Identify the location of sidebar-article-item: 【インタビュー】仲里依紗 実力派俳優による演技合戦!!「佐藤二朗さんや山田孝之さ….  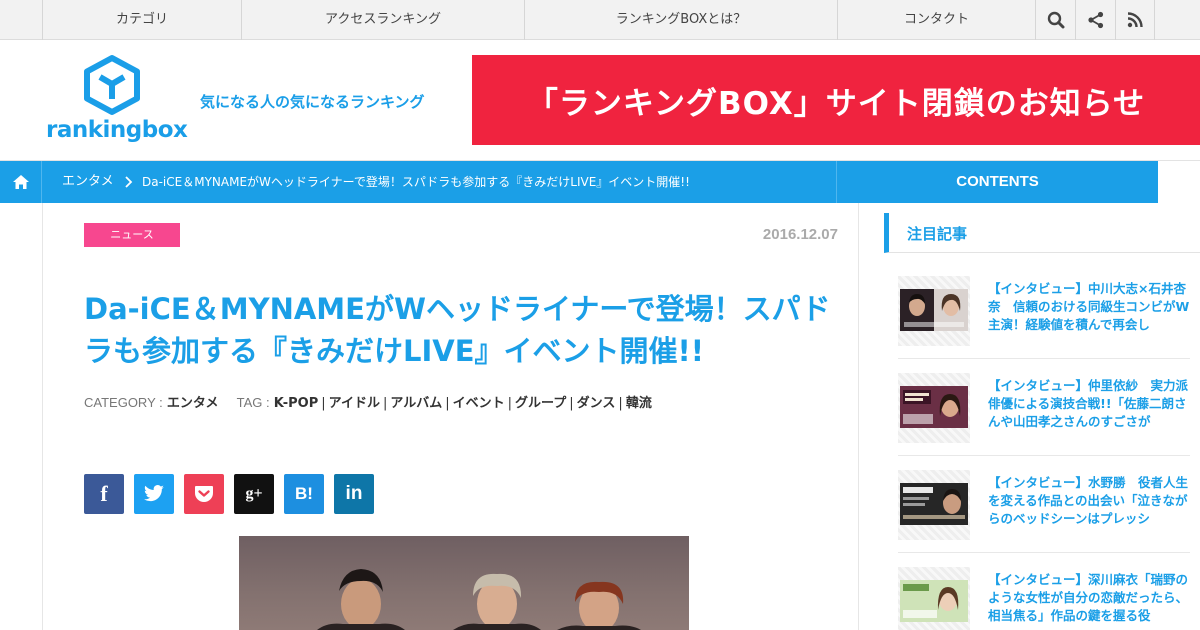
(1049, 416).